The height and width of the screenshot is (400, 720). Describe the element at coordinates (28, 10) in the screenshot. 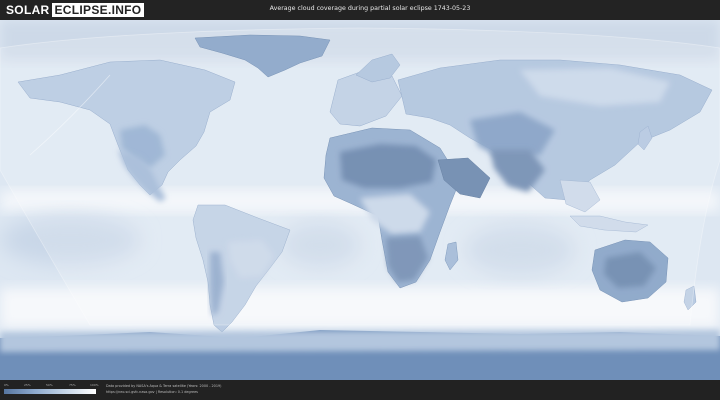

I see `logo-part-solar: SOLAR` at that location.